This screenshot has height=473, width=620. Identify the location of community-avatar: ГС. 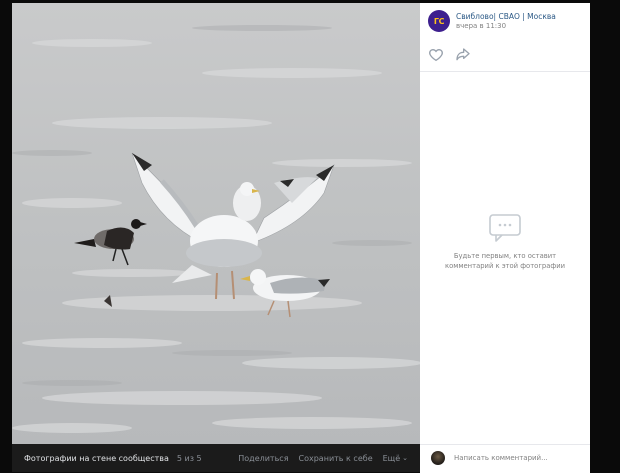
(439, 21).